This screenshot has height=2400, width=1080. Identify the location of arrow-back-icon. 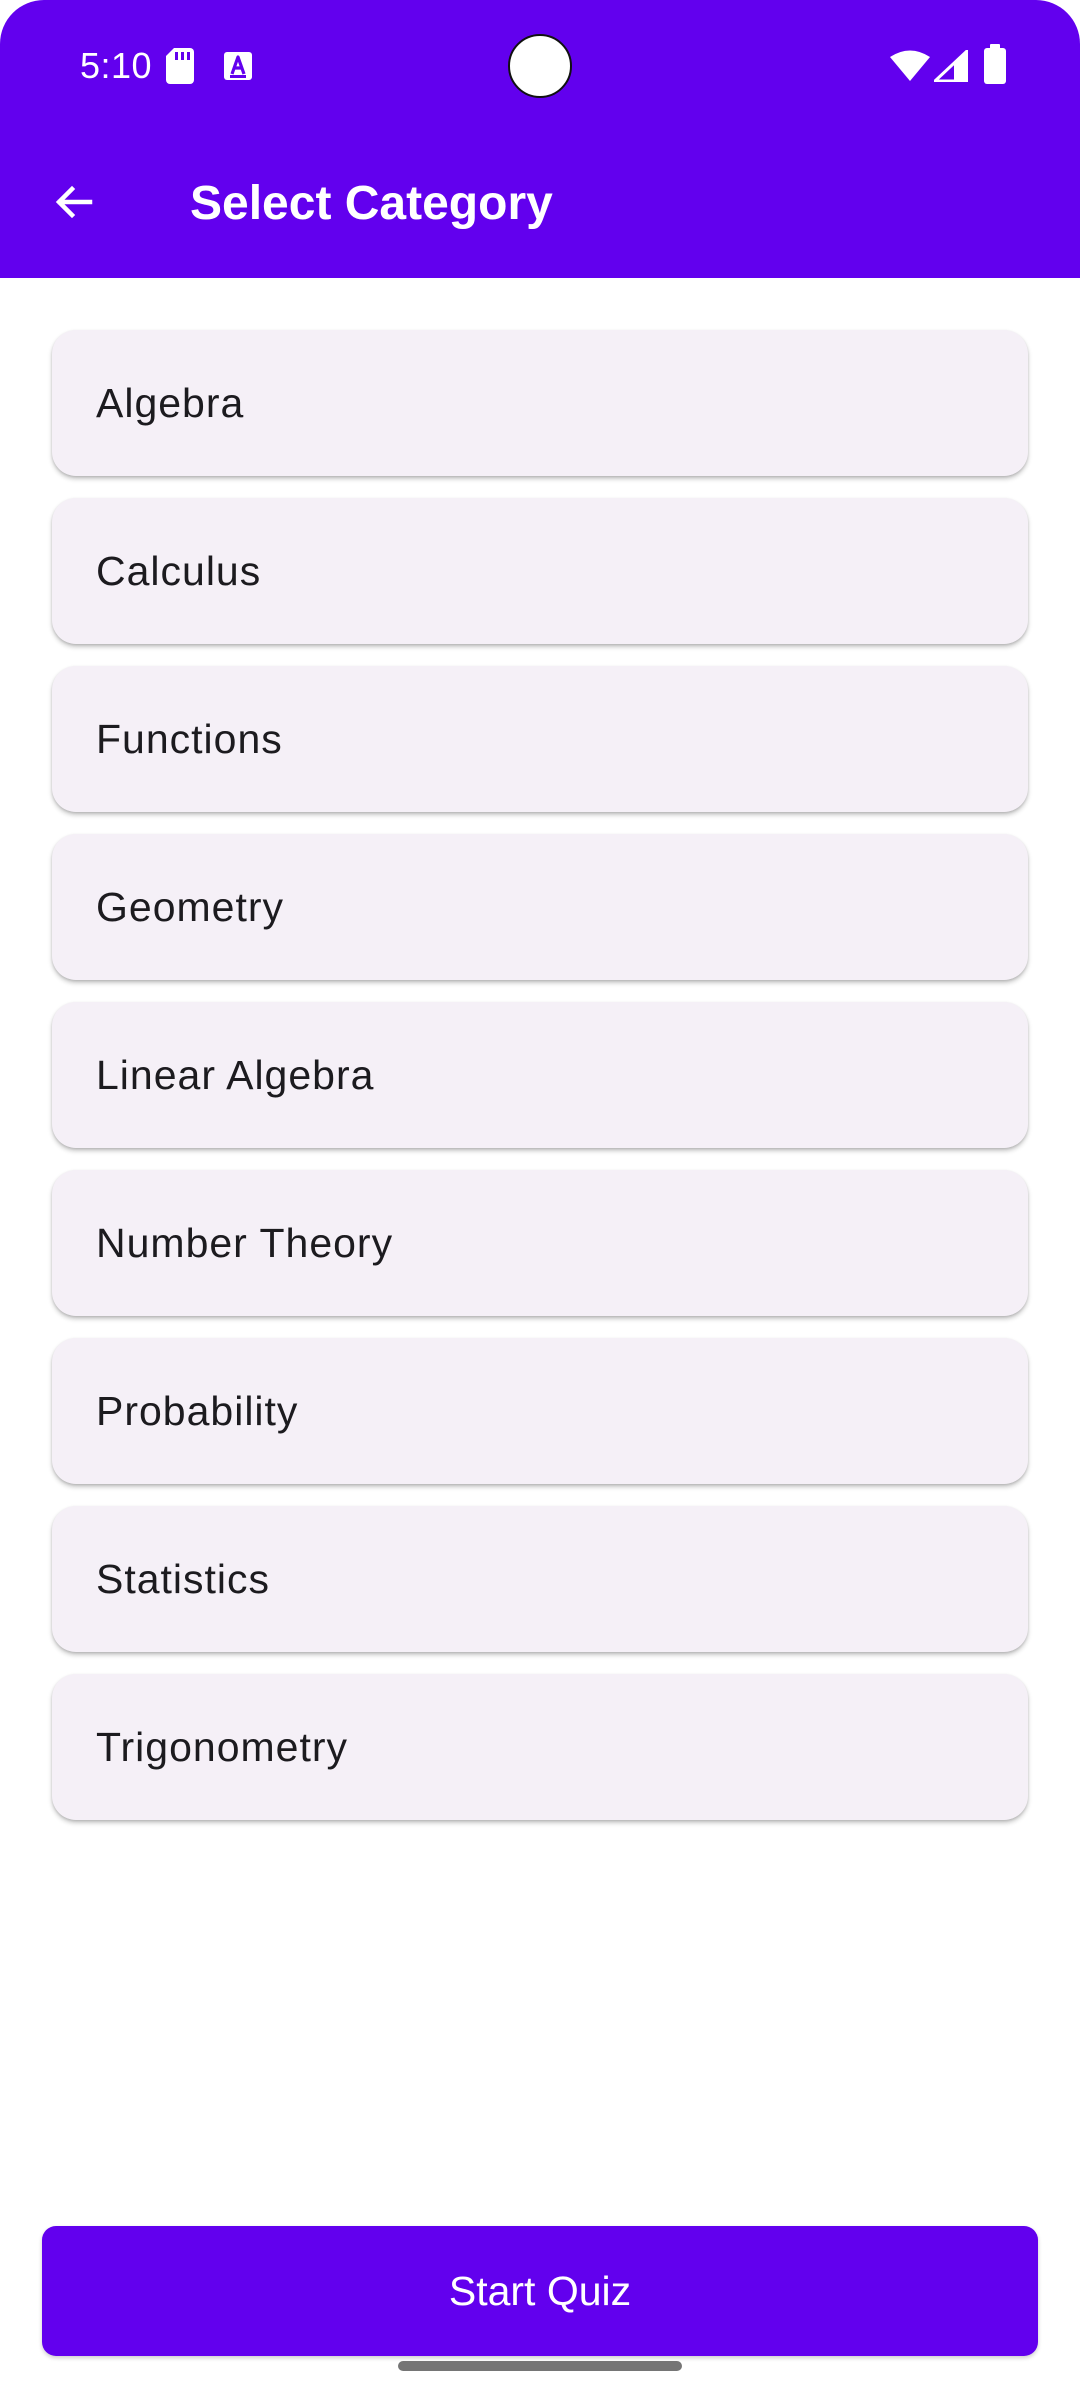
(74, 202).